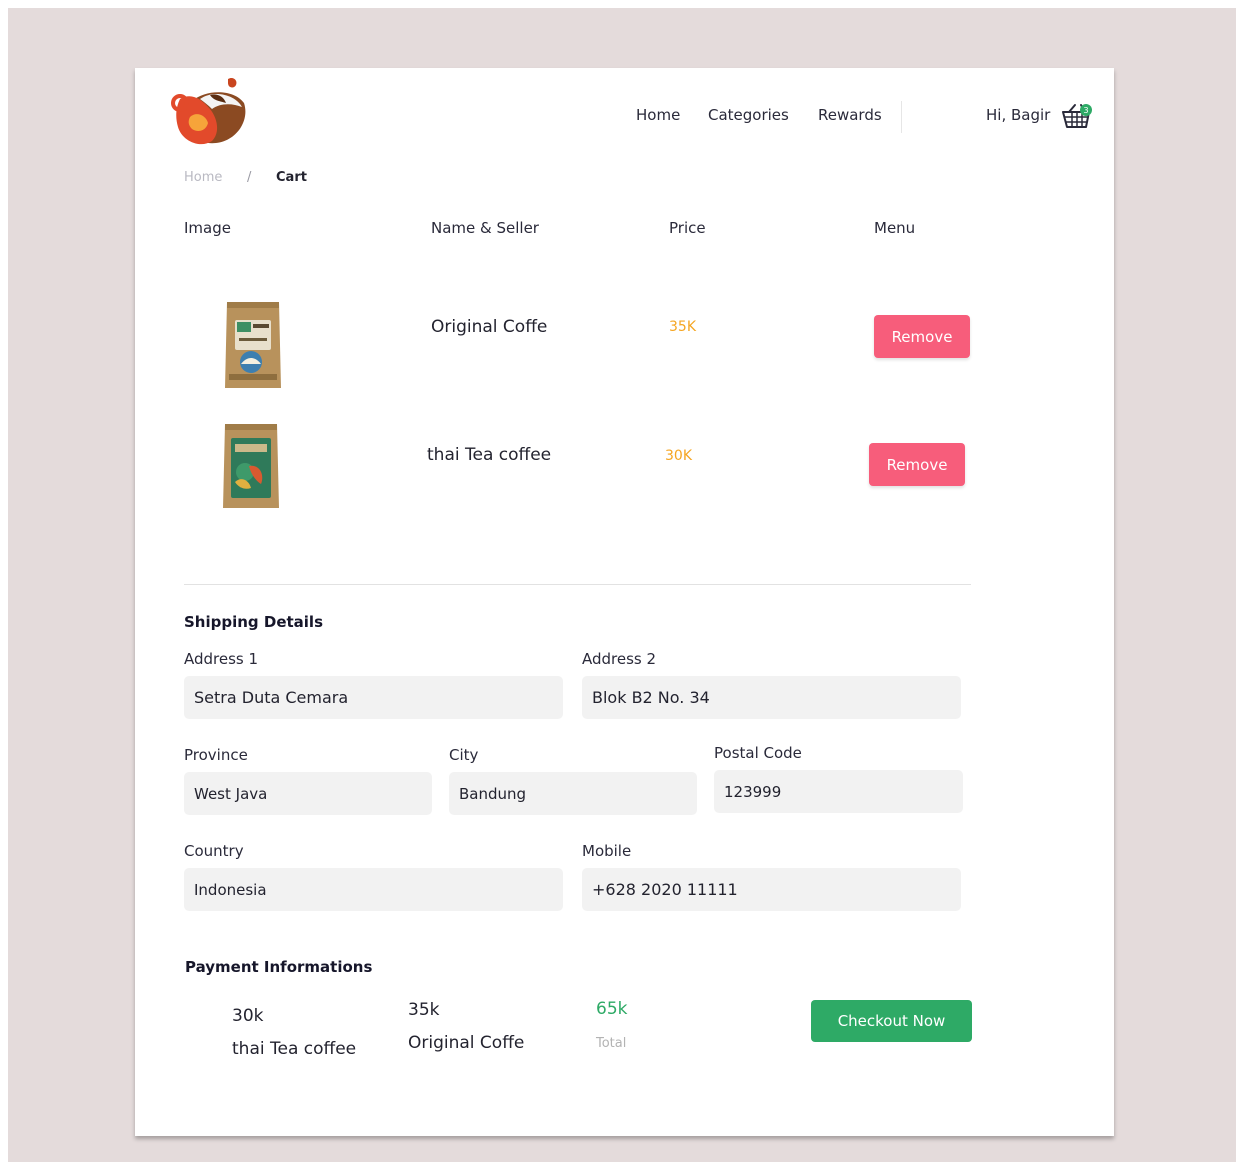 The image size is (1237, 1162). What do you see at coordinates (850, 115) in the screenshot?
I see `nav-rewards-link: Rewards` at bounding box center [850, 115].